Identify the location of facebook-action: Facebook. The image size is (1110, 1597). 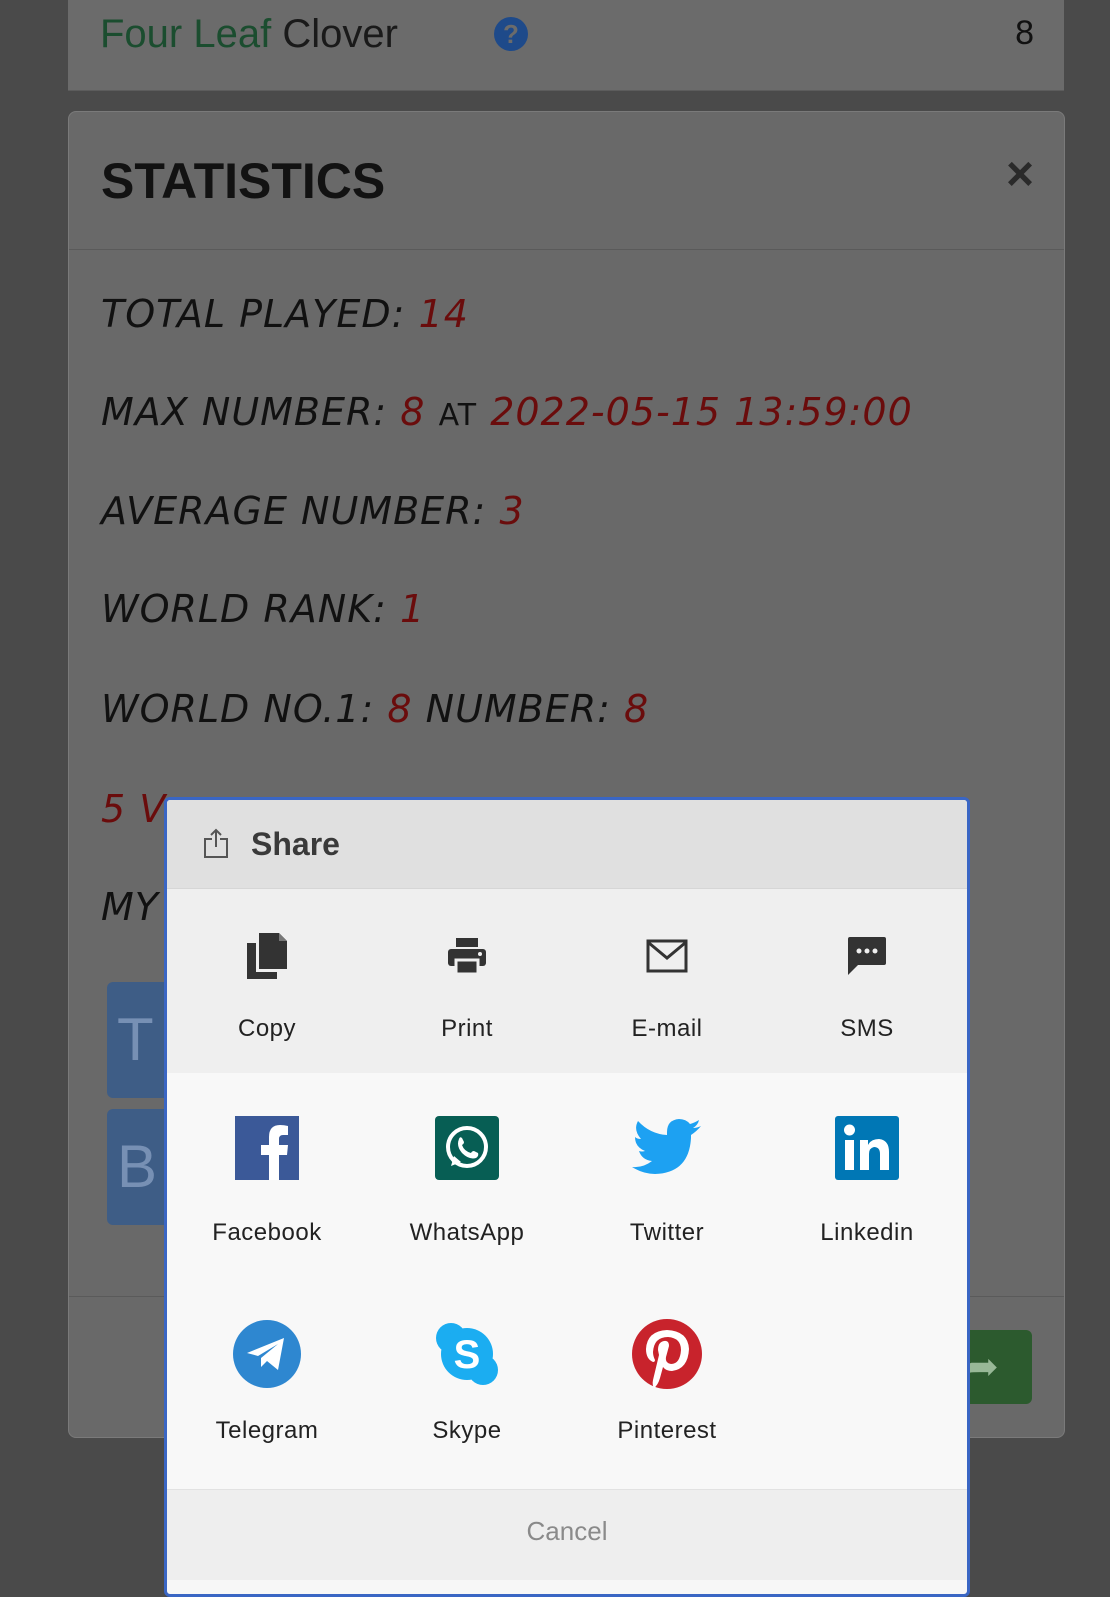
(267, 1178).